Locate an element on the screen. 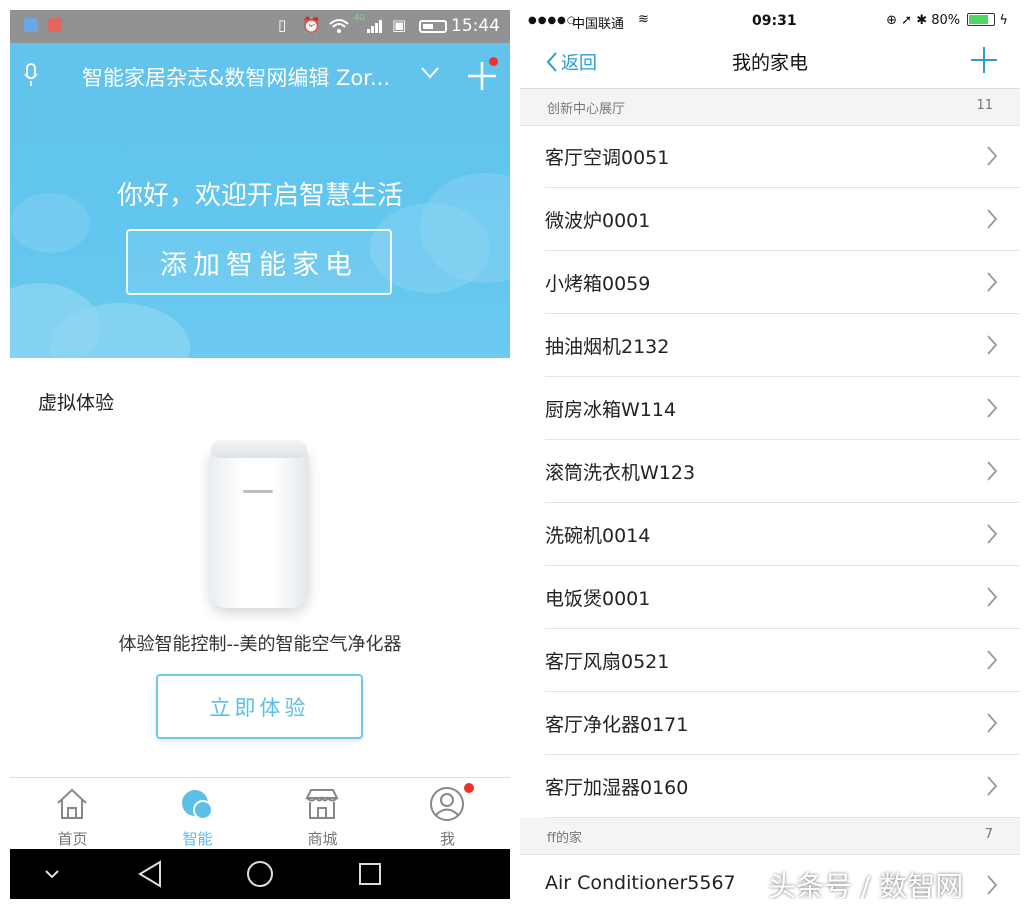  appliance-row: 厨房冰箱W114 is located at coordinates (770, 408).